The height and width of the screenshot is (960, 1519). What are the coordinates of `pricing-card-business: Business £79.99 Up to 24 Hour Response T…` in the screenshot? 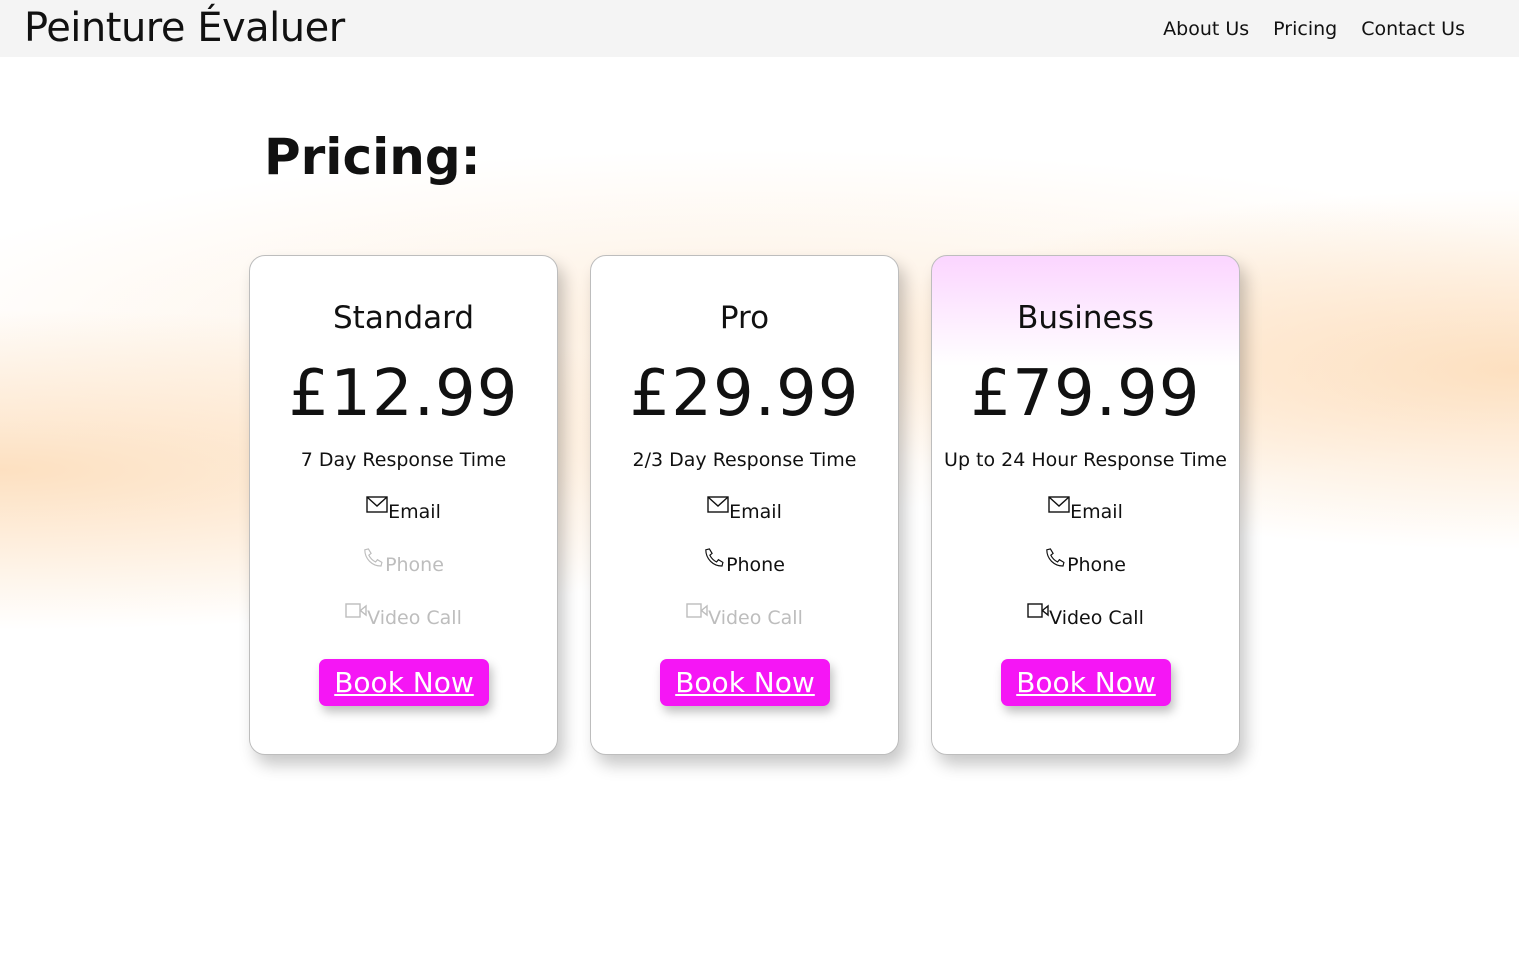 It's located at (1085, 505).